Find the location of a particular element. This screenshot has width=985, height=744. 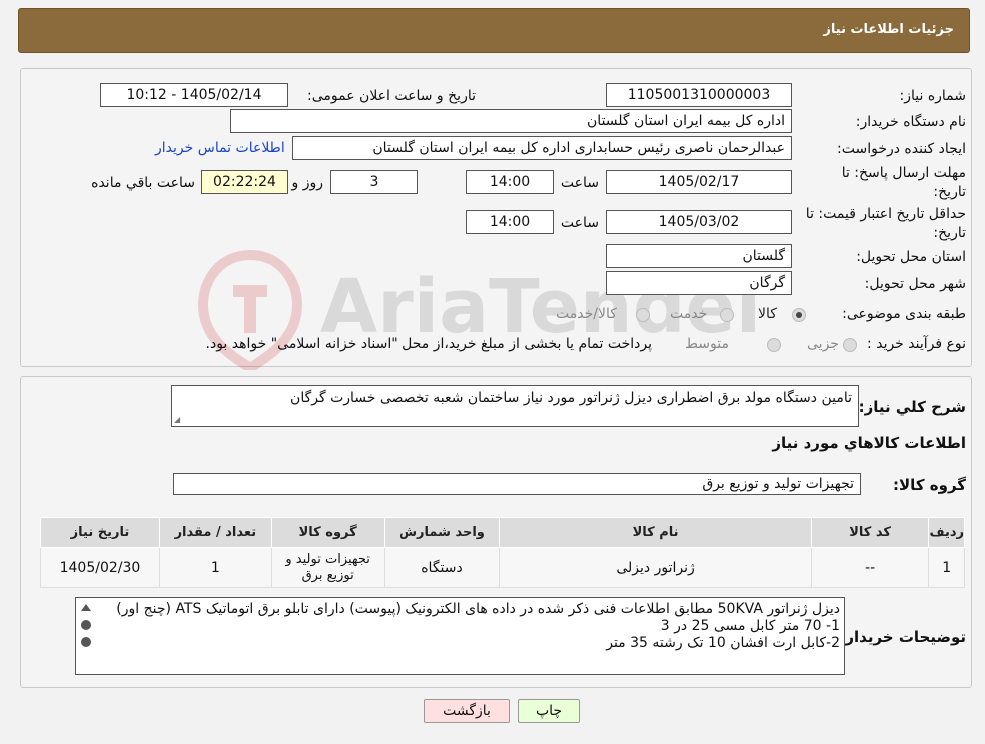

col-date: تاریخ نیاز is located at coordinates (100, 532).